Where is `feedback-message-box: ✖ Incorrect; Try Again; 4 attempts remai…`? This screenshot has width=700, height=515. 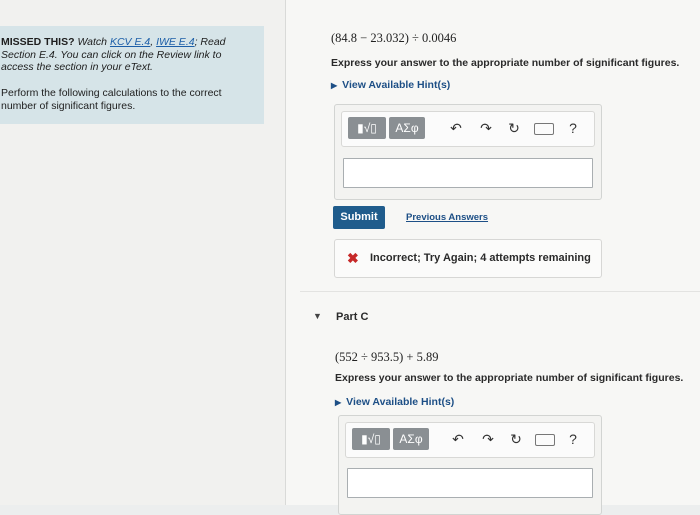
feedback-message-box: ✖ Incorrect; Try Again; 4 attempts remai… is located at coordinates (468, 258).